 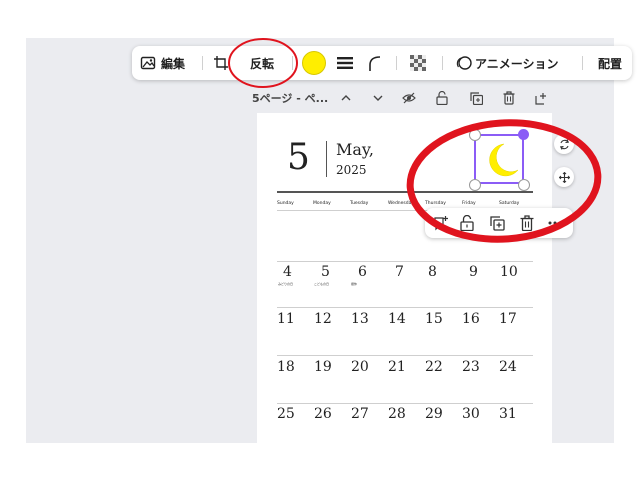 I want to click on holiday-note: こどもの日, so click(x=322, y=284).